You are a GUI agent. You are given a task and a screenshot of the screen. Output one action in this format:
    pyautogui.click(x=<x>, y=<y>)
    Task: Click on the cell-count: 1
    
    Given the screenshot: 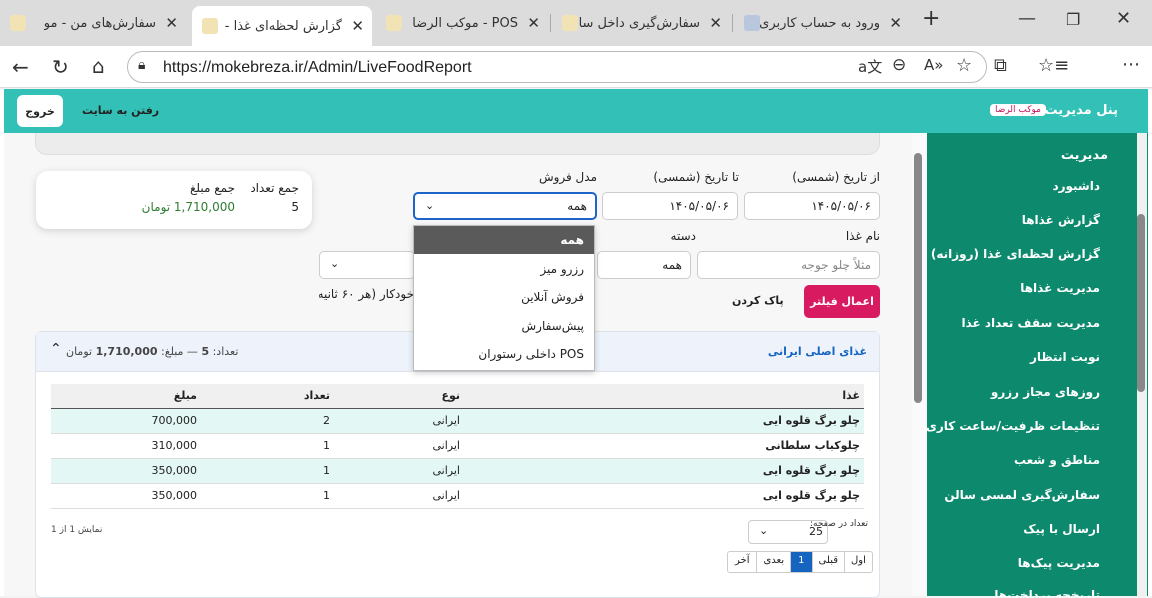 What is the action you would take?
    pyautogui.click(x=326, y=495)
    